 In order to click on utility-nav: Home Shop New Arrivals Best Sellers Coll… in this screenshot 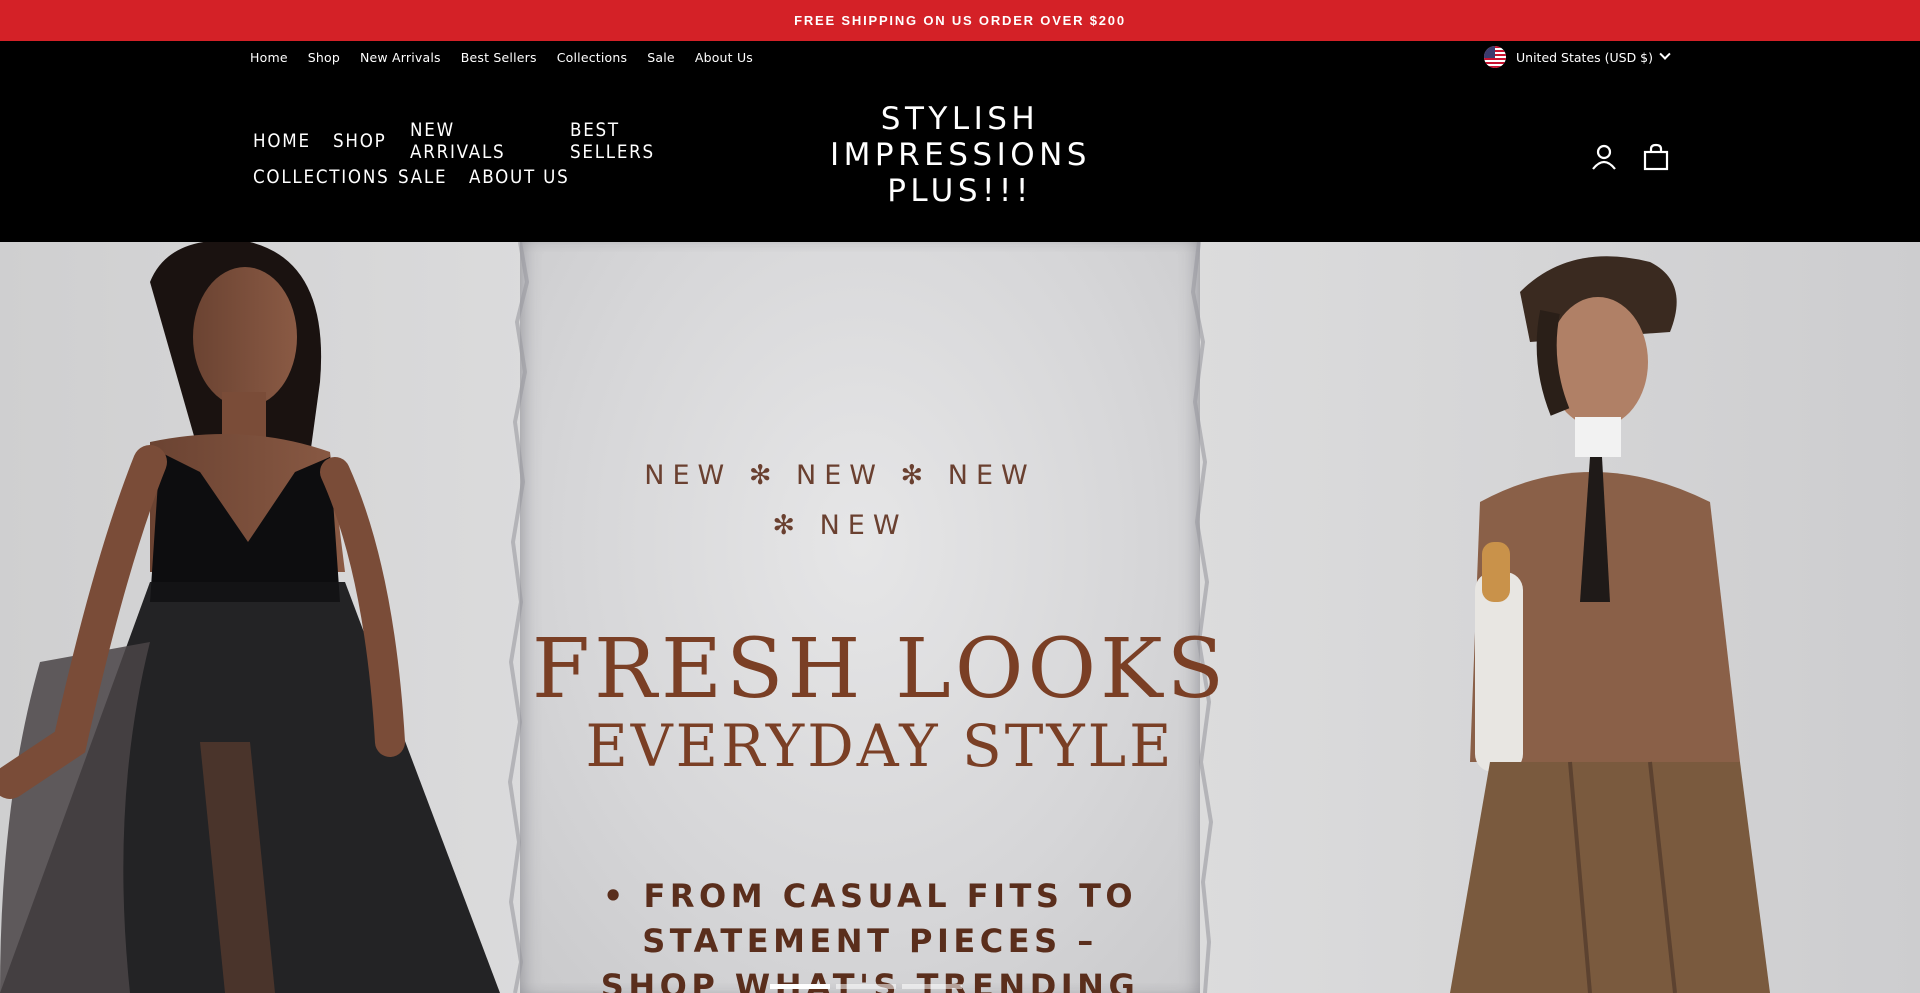, I will do `click(511, 57)`.